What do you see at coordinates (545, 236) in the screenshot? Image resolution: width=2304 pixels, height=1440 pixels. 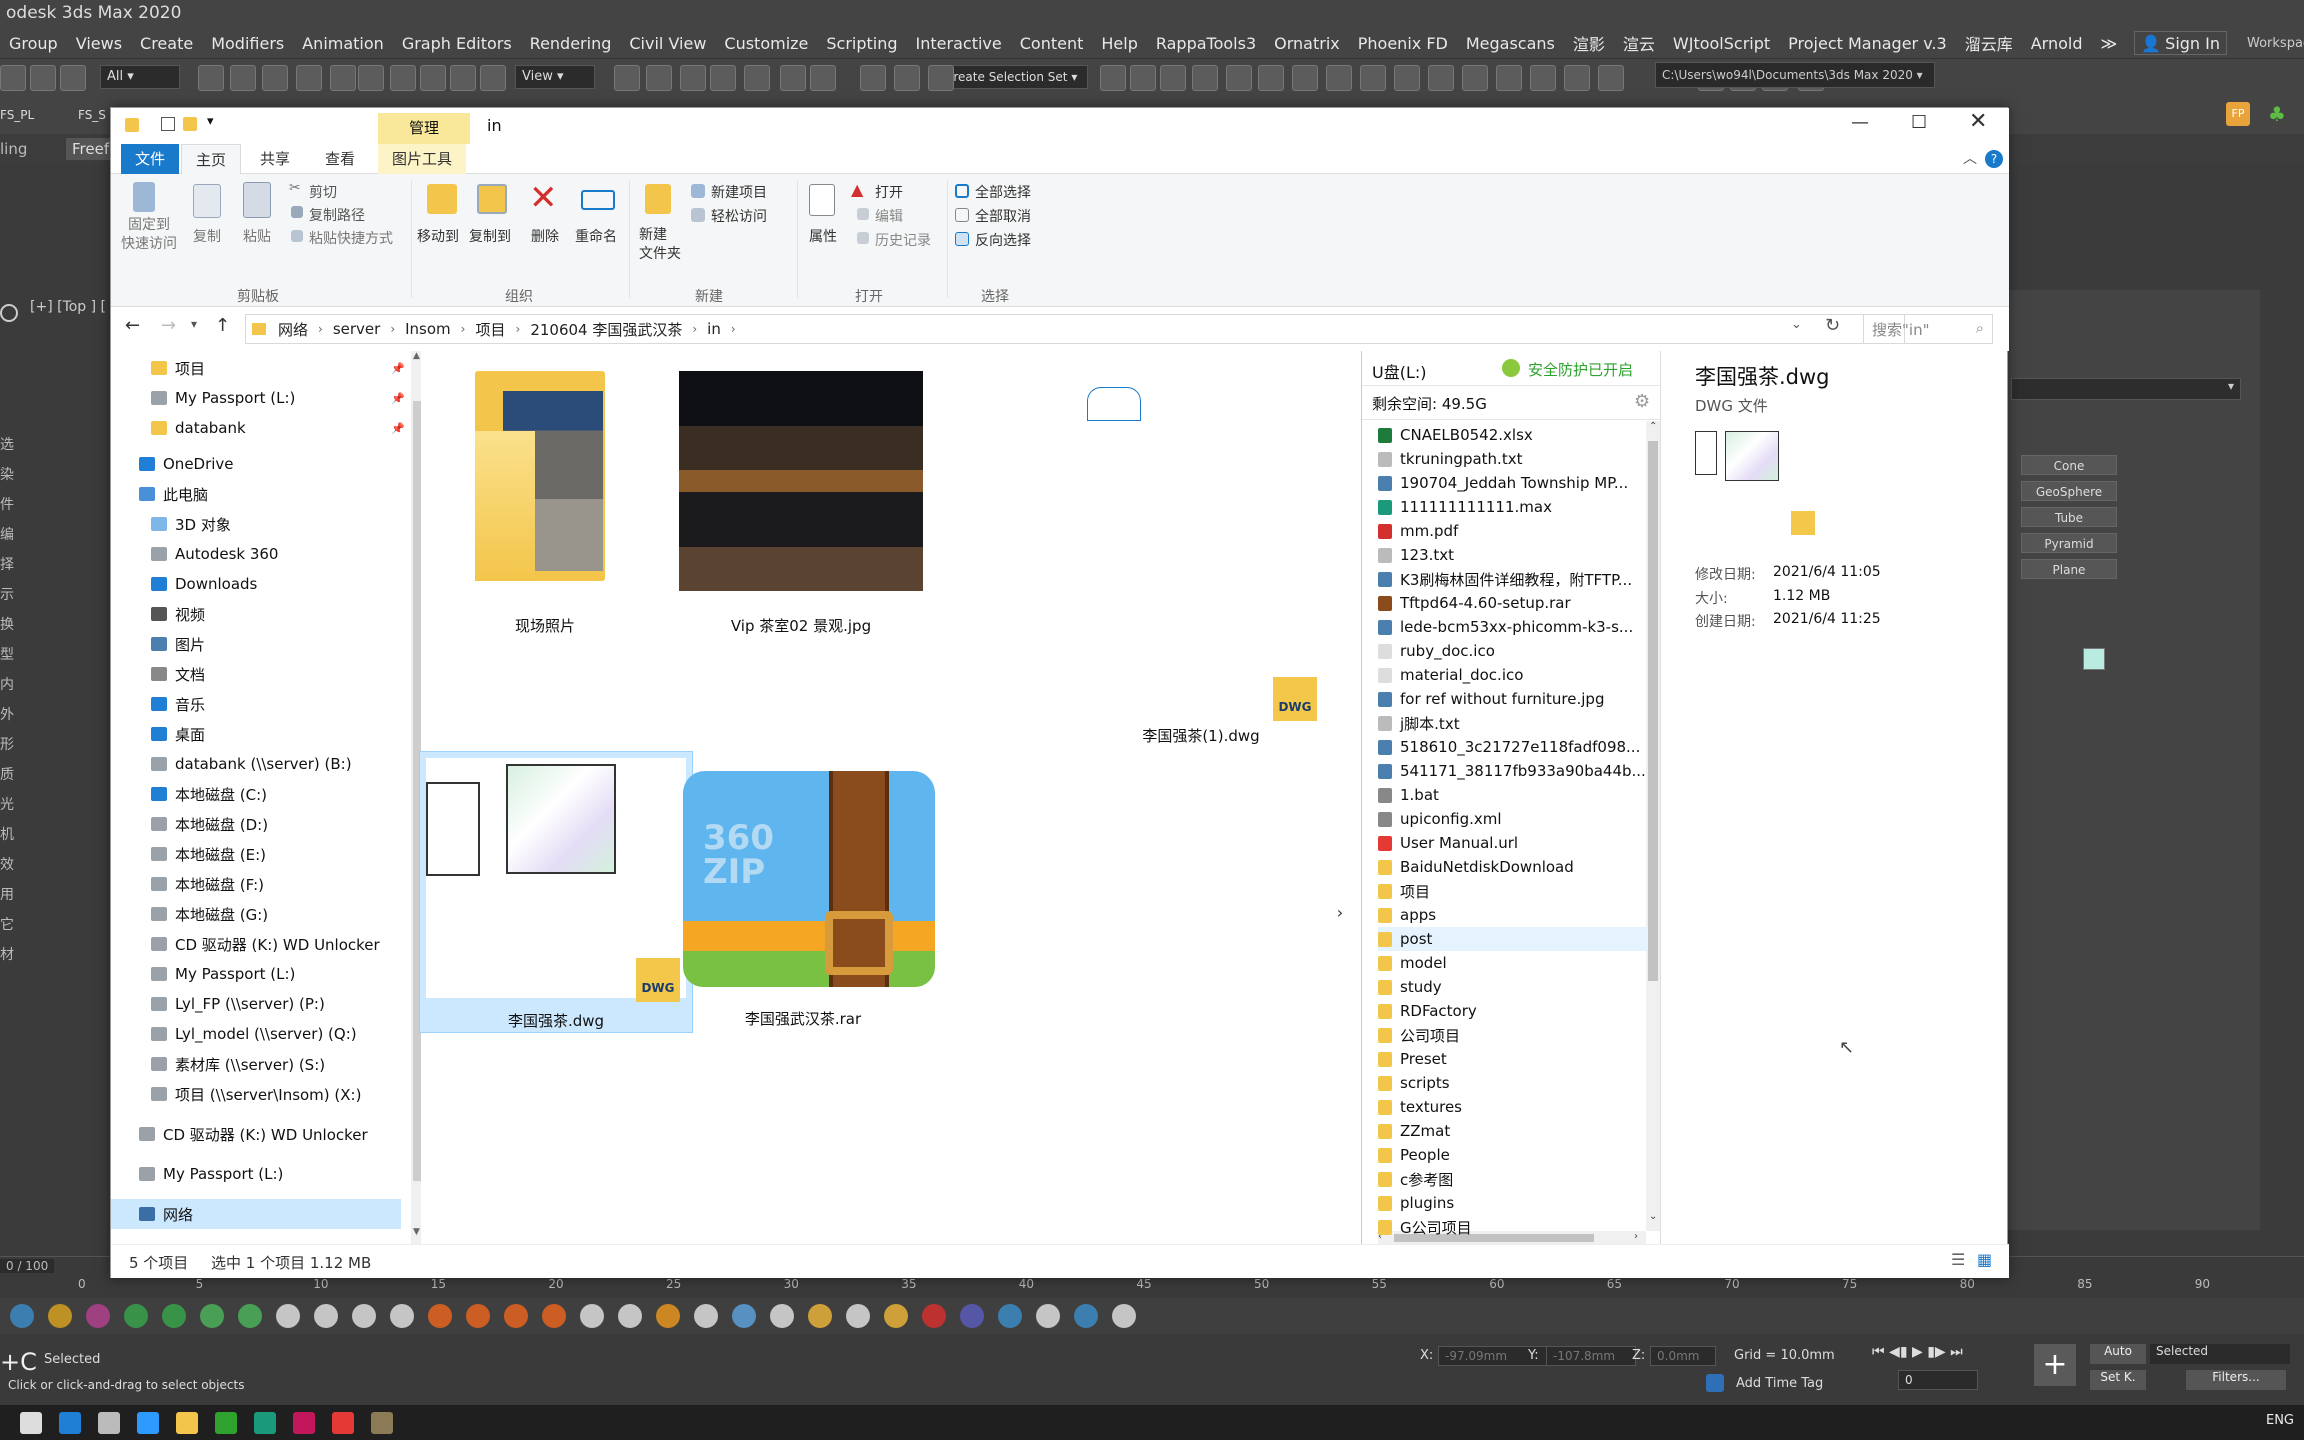 I see `delete-button: 删除` at bounding box center [545, 236].